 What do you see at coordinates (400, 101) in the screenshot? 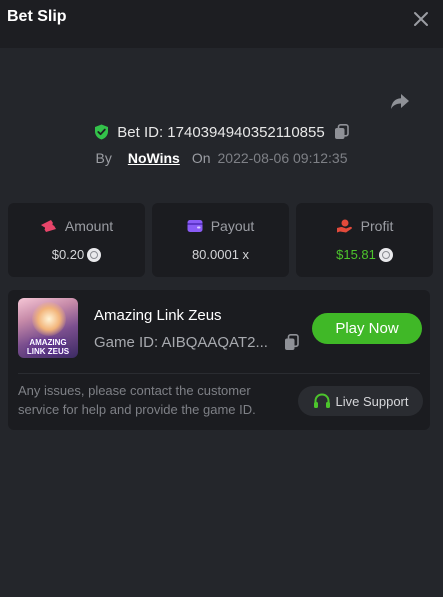
I see `share-icon` at bounding box center [400, 101].